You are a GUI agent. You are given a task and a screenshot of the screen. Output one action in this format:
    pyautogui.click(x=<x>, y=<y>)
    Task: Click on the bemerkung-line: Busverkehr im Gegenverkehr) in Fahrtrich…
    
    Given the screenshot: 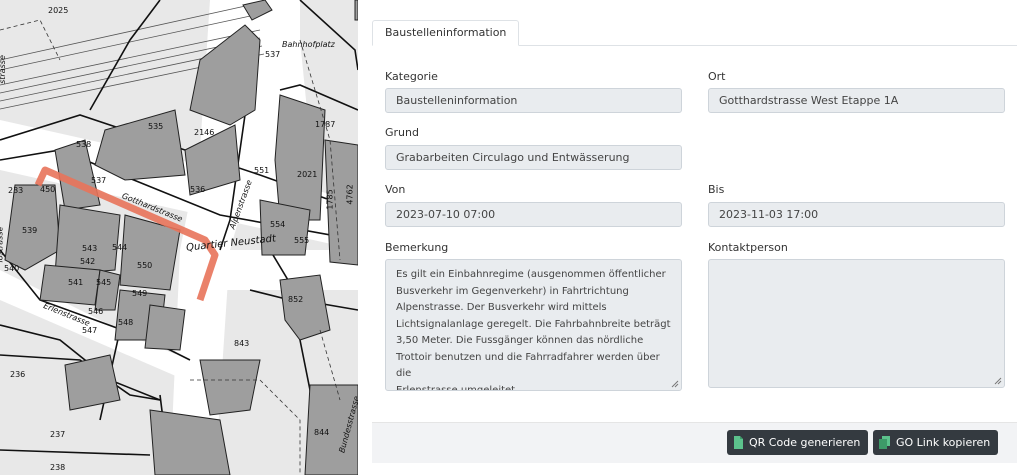 What is the action you would take?
    pyautogui.click(x=512, y=291)
    